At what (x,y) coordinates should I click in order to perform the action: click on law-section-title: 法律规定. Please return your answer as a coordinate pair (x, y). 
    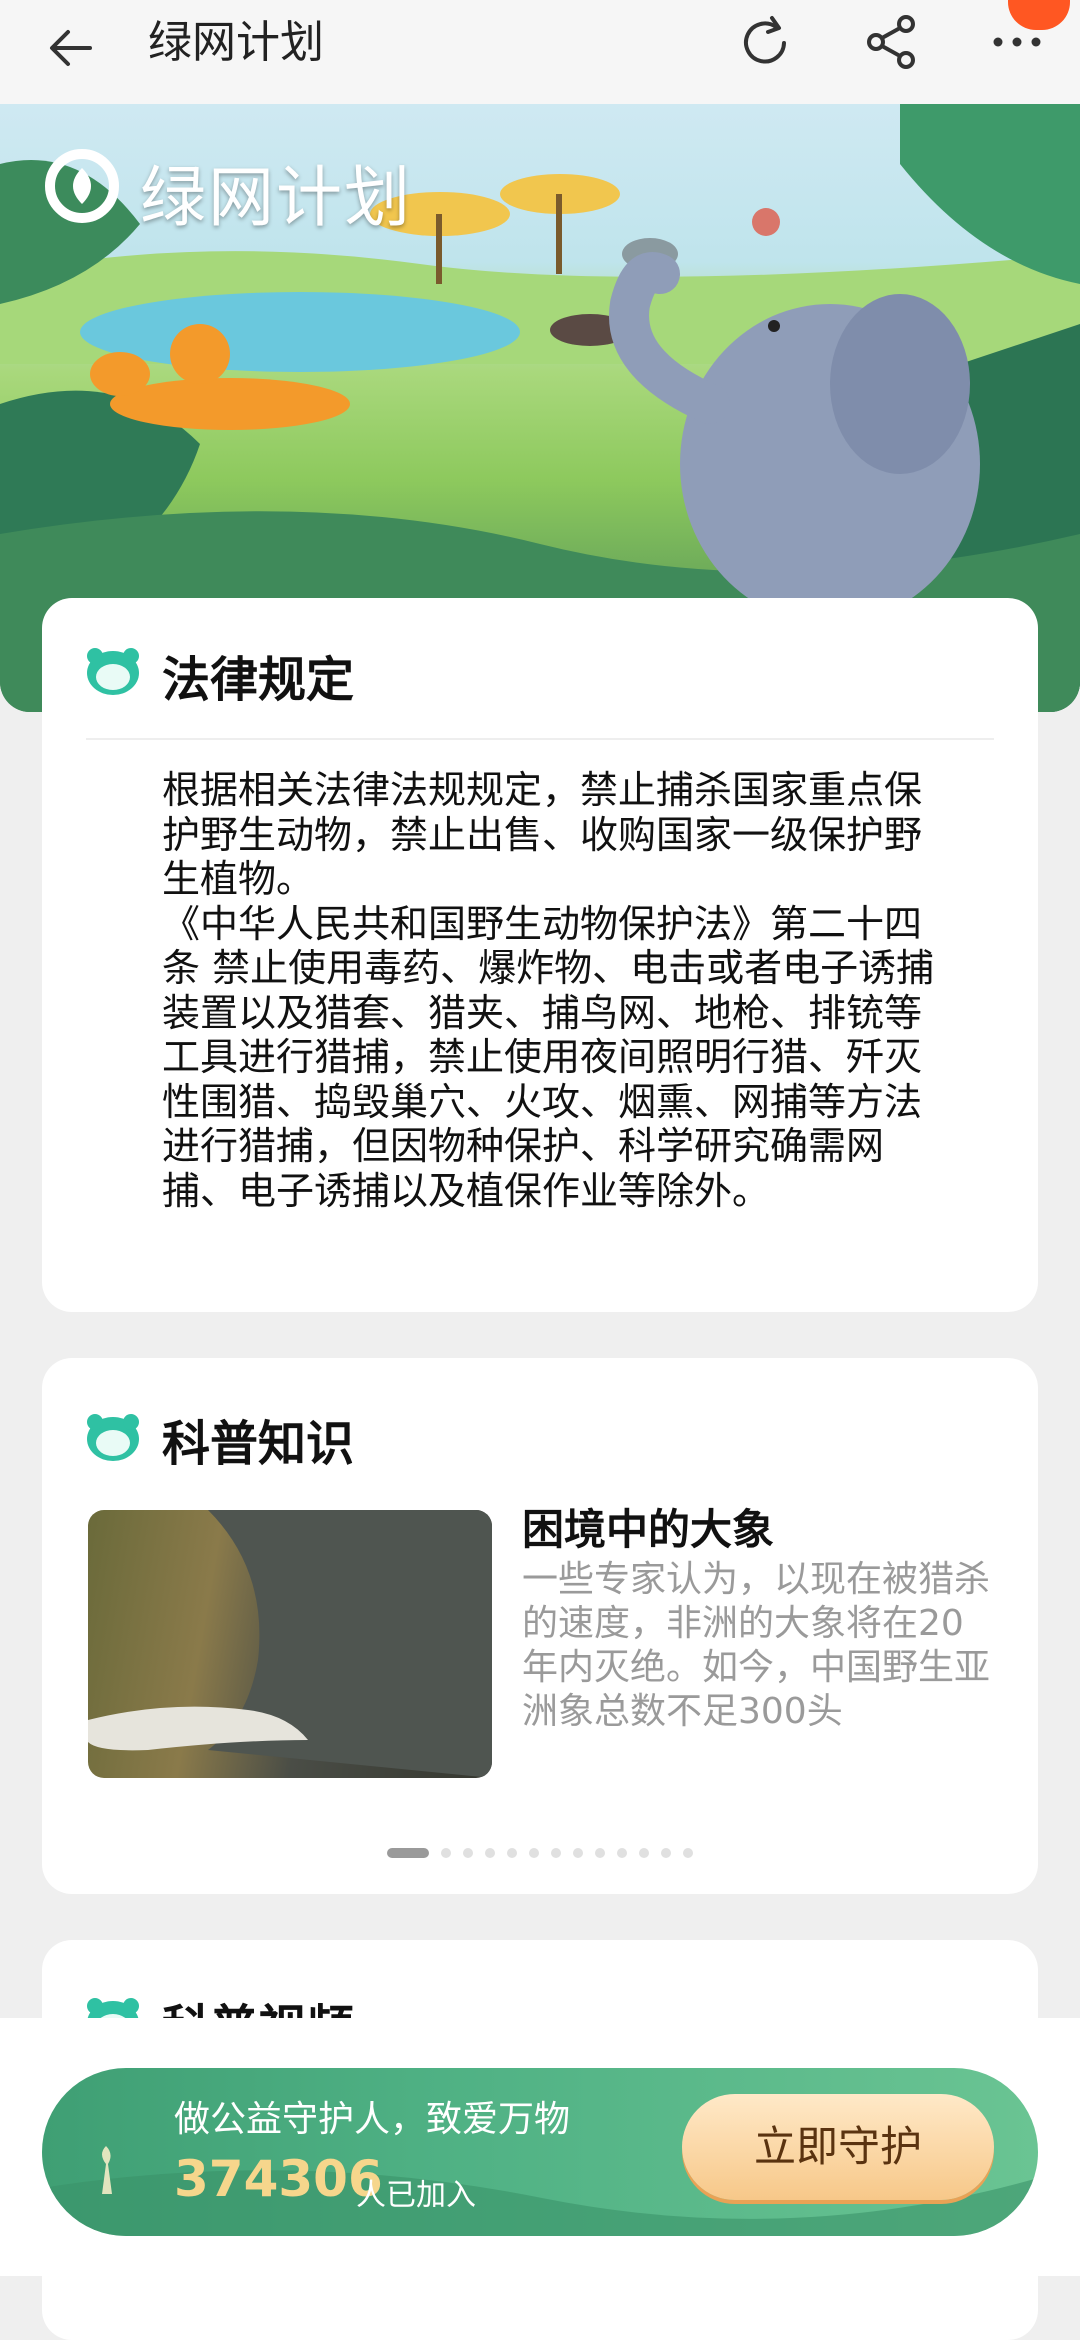
    Looking at the image, I should click on (258, 680).